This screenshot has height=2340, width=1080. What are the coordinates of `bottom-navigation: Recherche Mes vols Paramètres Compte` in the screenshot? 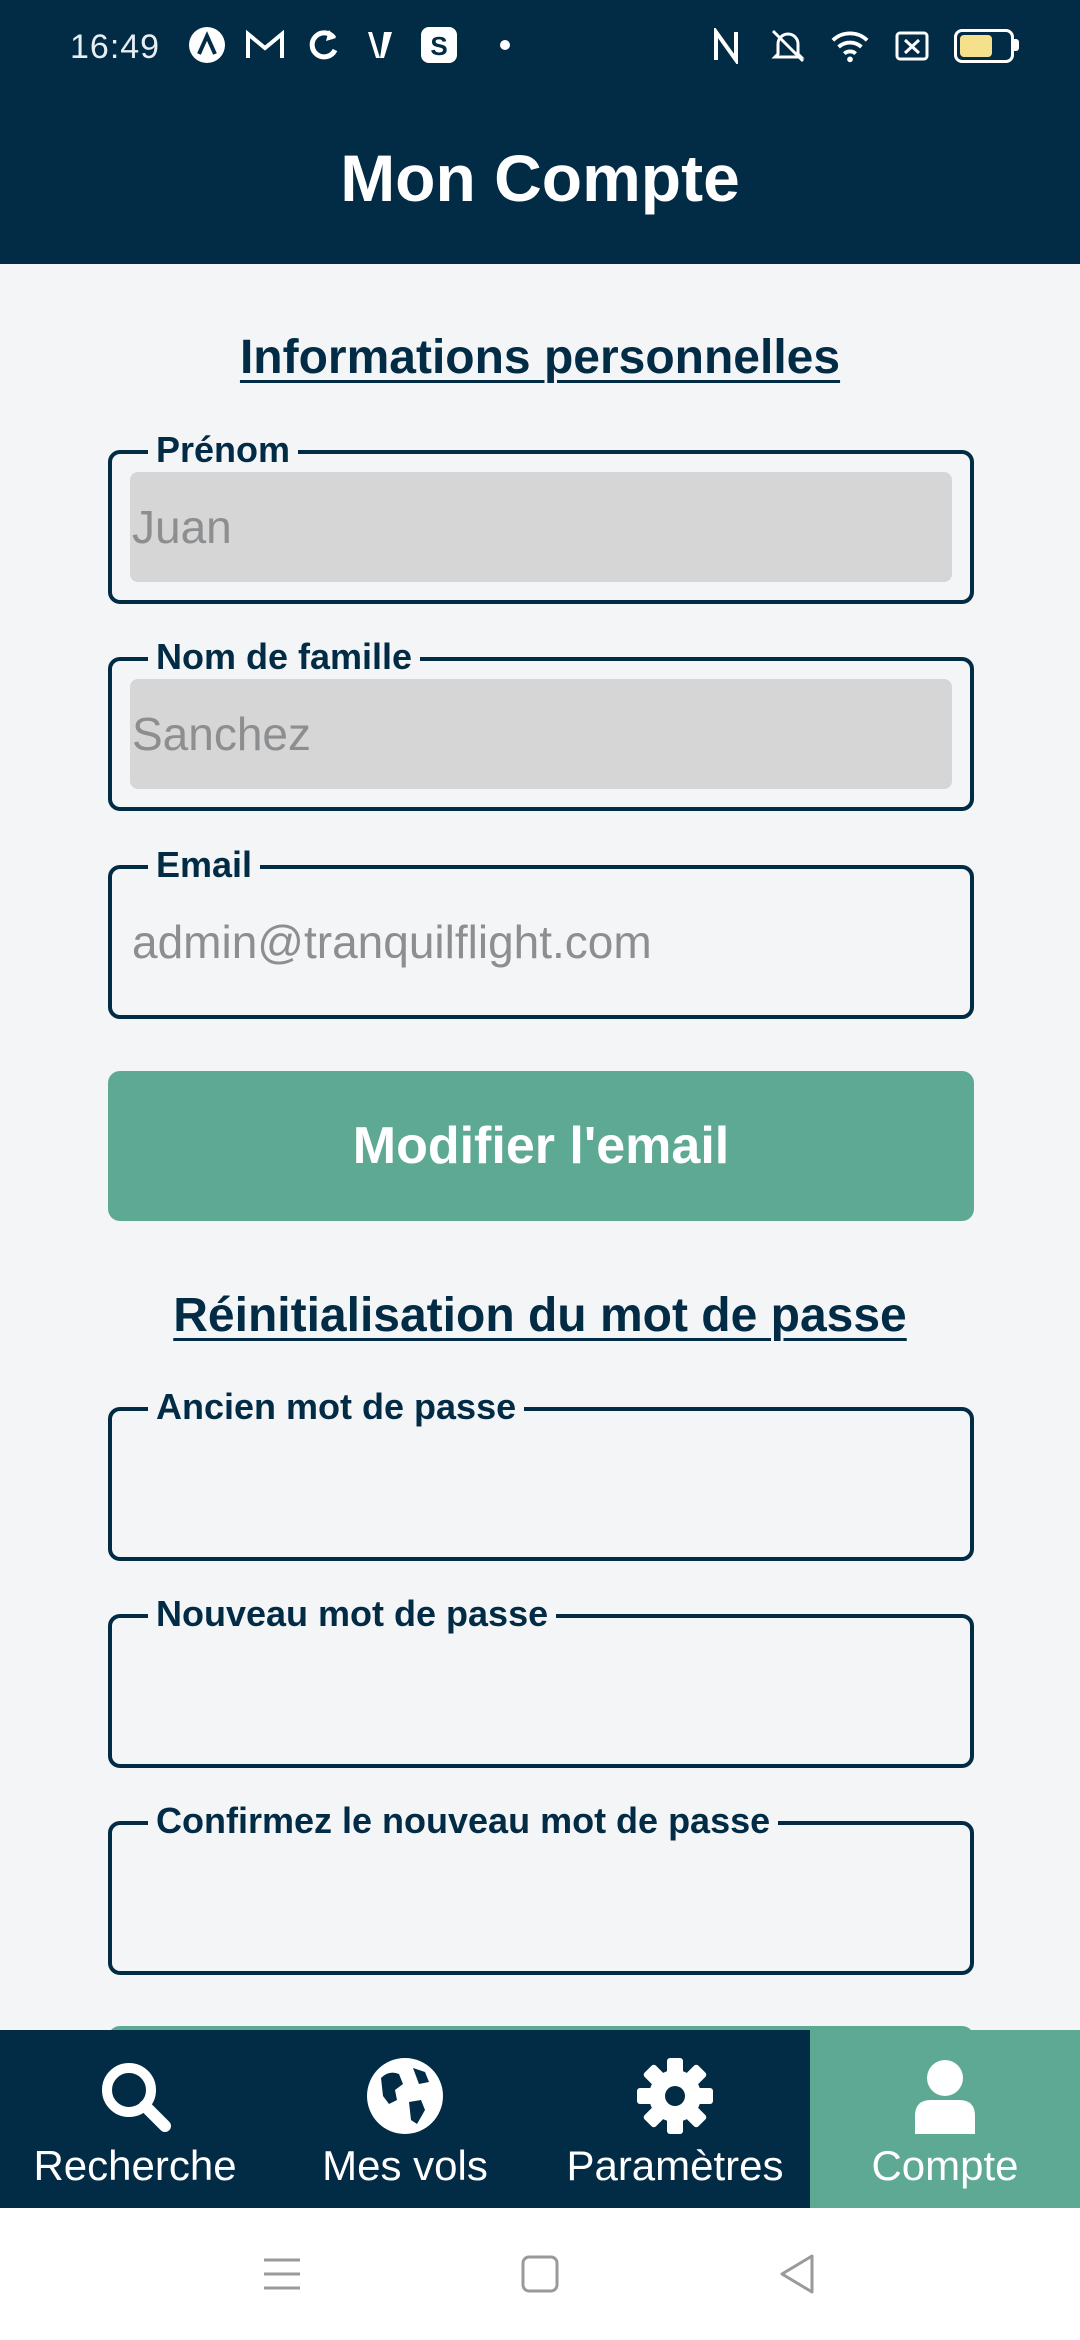 It's located at (540, 2119).